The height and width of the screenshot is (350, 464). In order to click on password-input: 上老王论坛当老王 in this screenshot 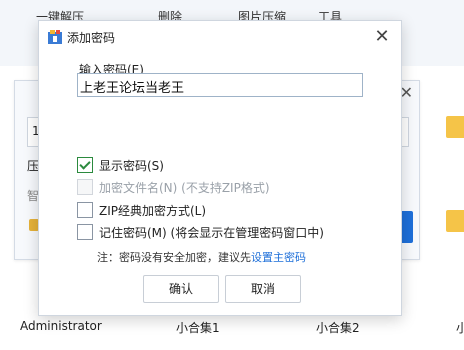, I will do `click(220, 85)`.